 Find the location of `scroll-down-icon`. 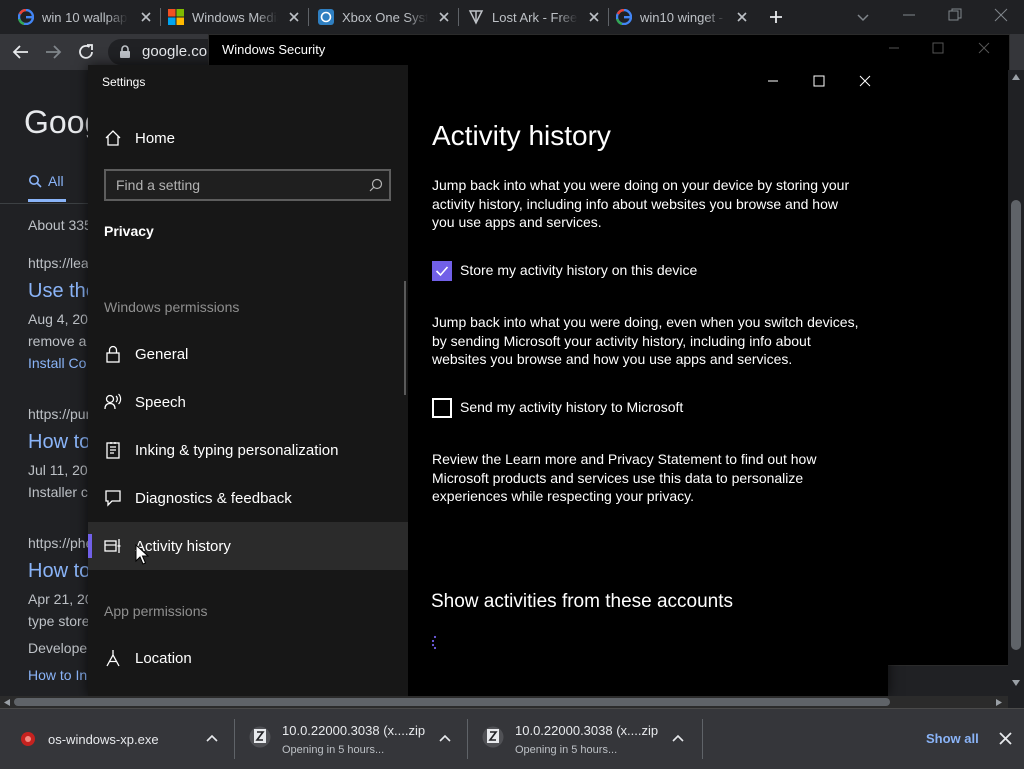

scroll-down-icon is located at coordinates (1016, 683).